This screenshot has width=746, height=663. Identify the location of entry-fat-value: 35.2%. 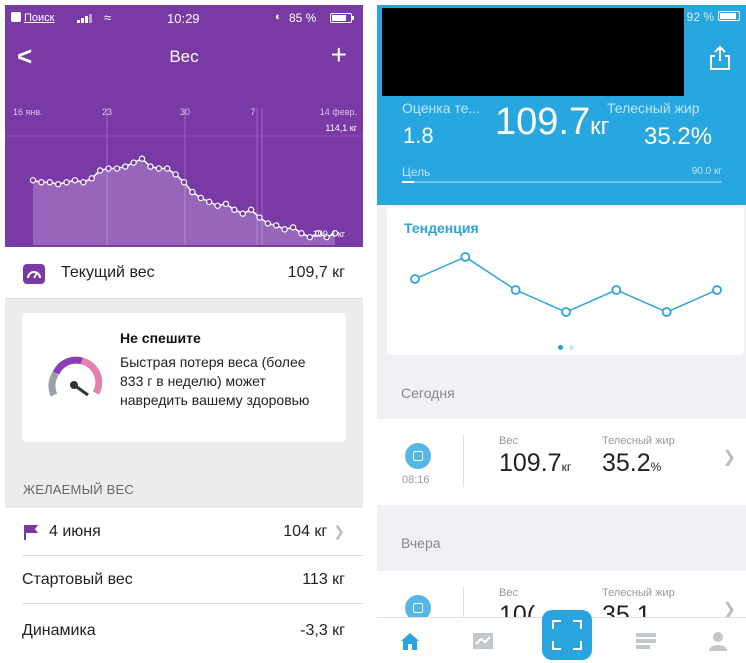
(631, 463).